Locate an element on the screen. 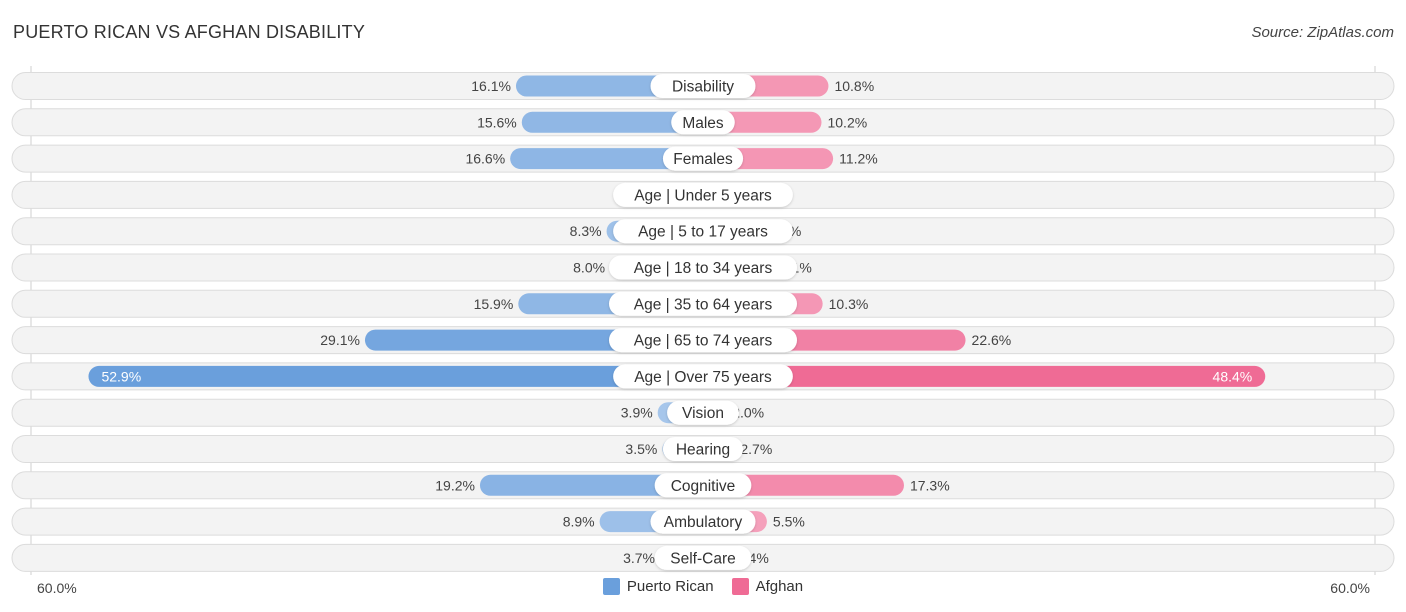 This screenshot has width=1406, height=612. bar-row: 15.6% 10.2% Males is located at coordinates (703, 122).